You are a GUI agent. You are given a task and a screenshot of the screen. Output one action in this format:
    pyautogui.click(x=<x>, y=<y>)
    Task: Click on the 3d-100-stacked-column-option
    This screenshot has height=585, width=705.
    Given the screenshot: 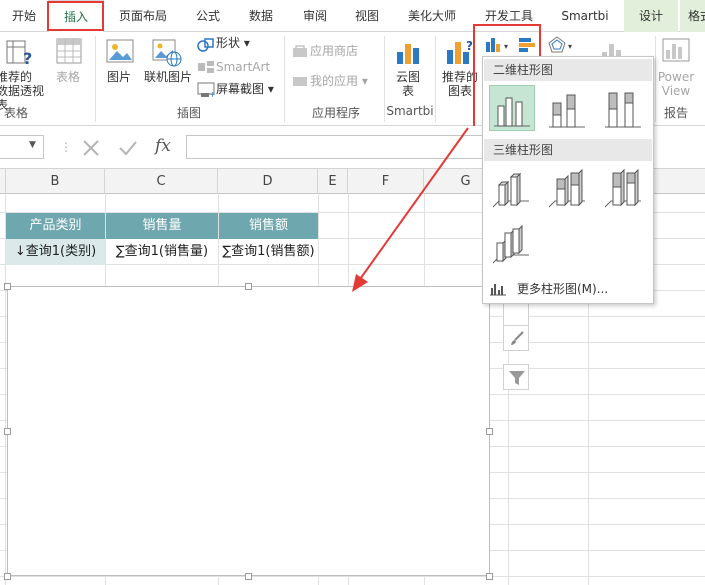 What is the action you would take?
    pyautogui.click(x=624, y=190)
    